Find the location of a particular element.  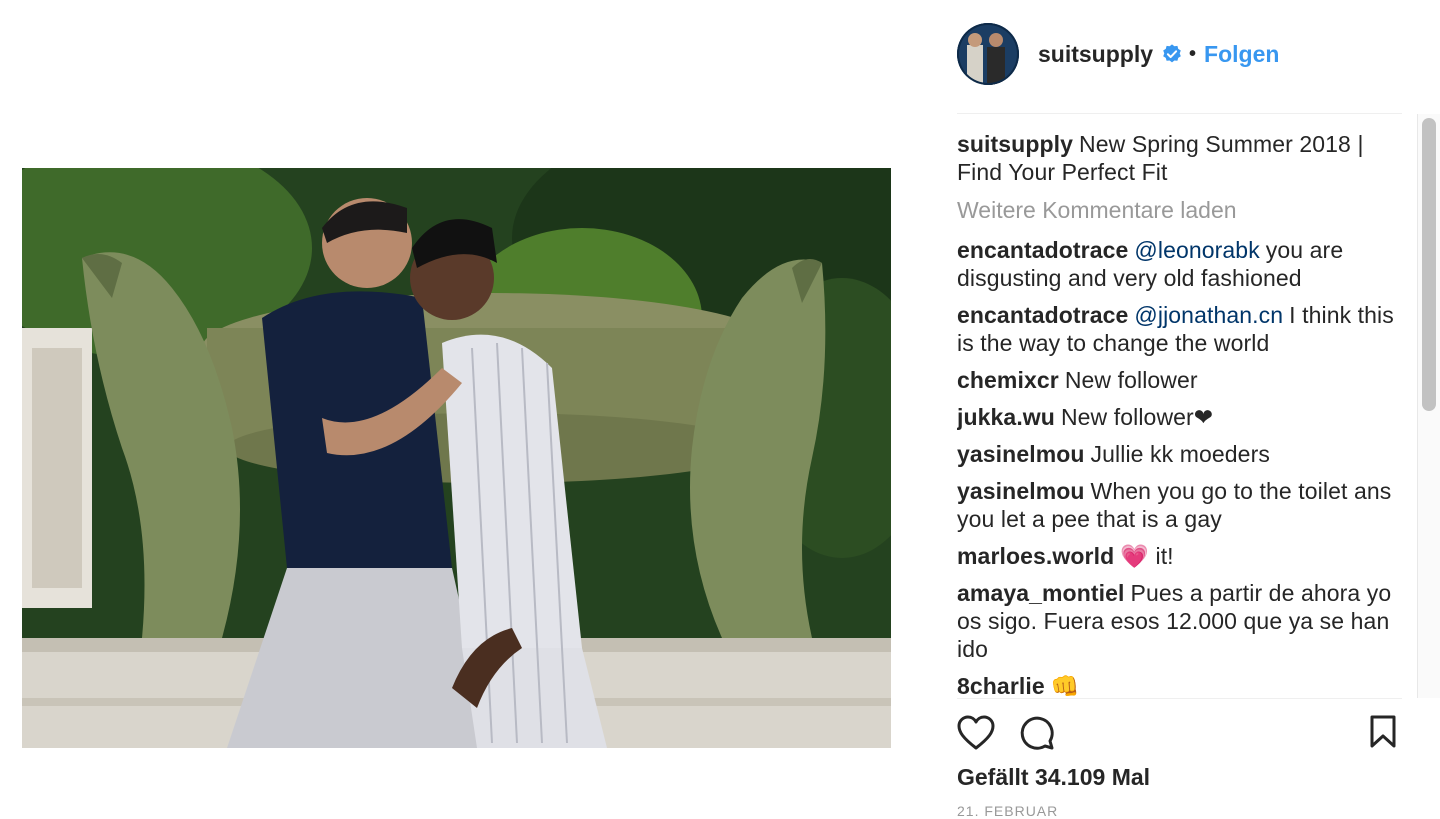

comment-item: jukka.wu New follower❤ is located at coordinates (1177, 417).